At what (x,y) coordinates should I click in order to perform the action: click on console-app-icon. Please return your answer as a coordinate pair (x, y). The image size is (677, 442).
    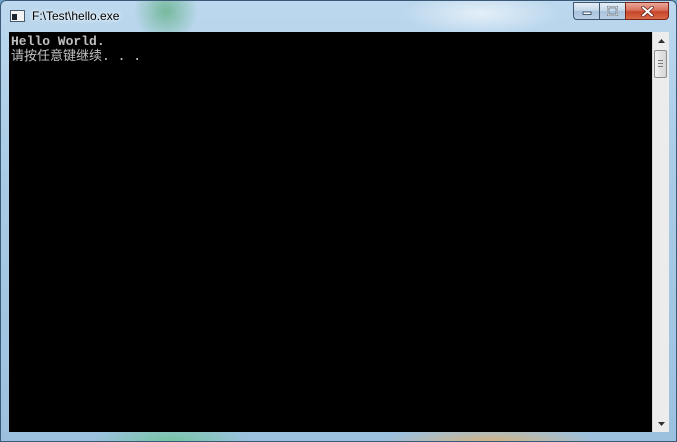
    Looking at the image, I should click on (17, 16).